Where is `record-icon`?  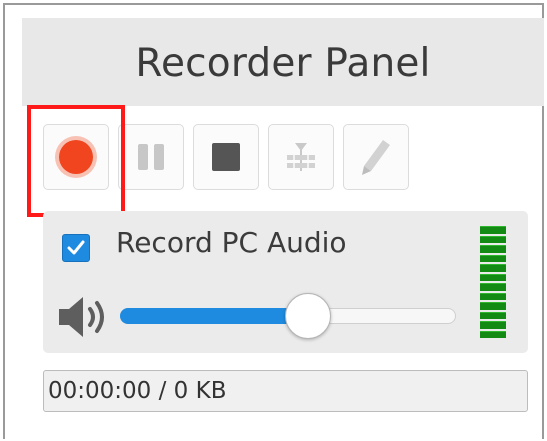
record-icon is located at coordinates (76, 157).